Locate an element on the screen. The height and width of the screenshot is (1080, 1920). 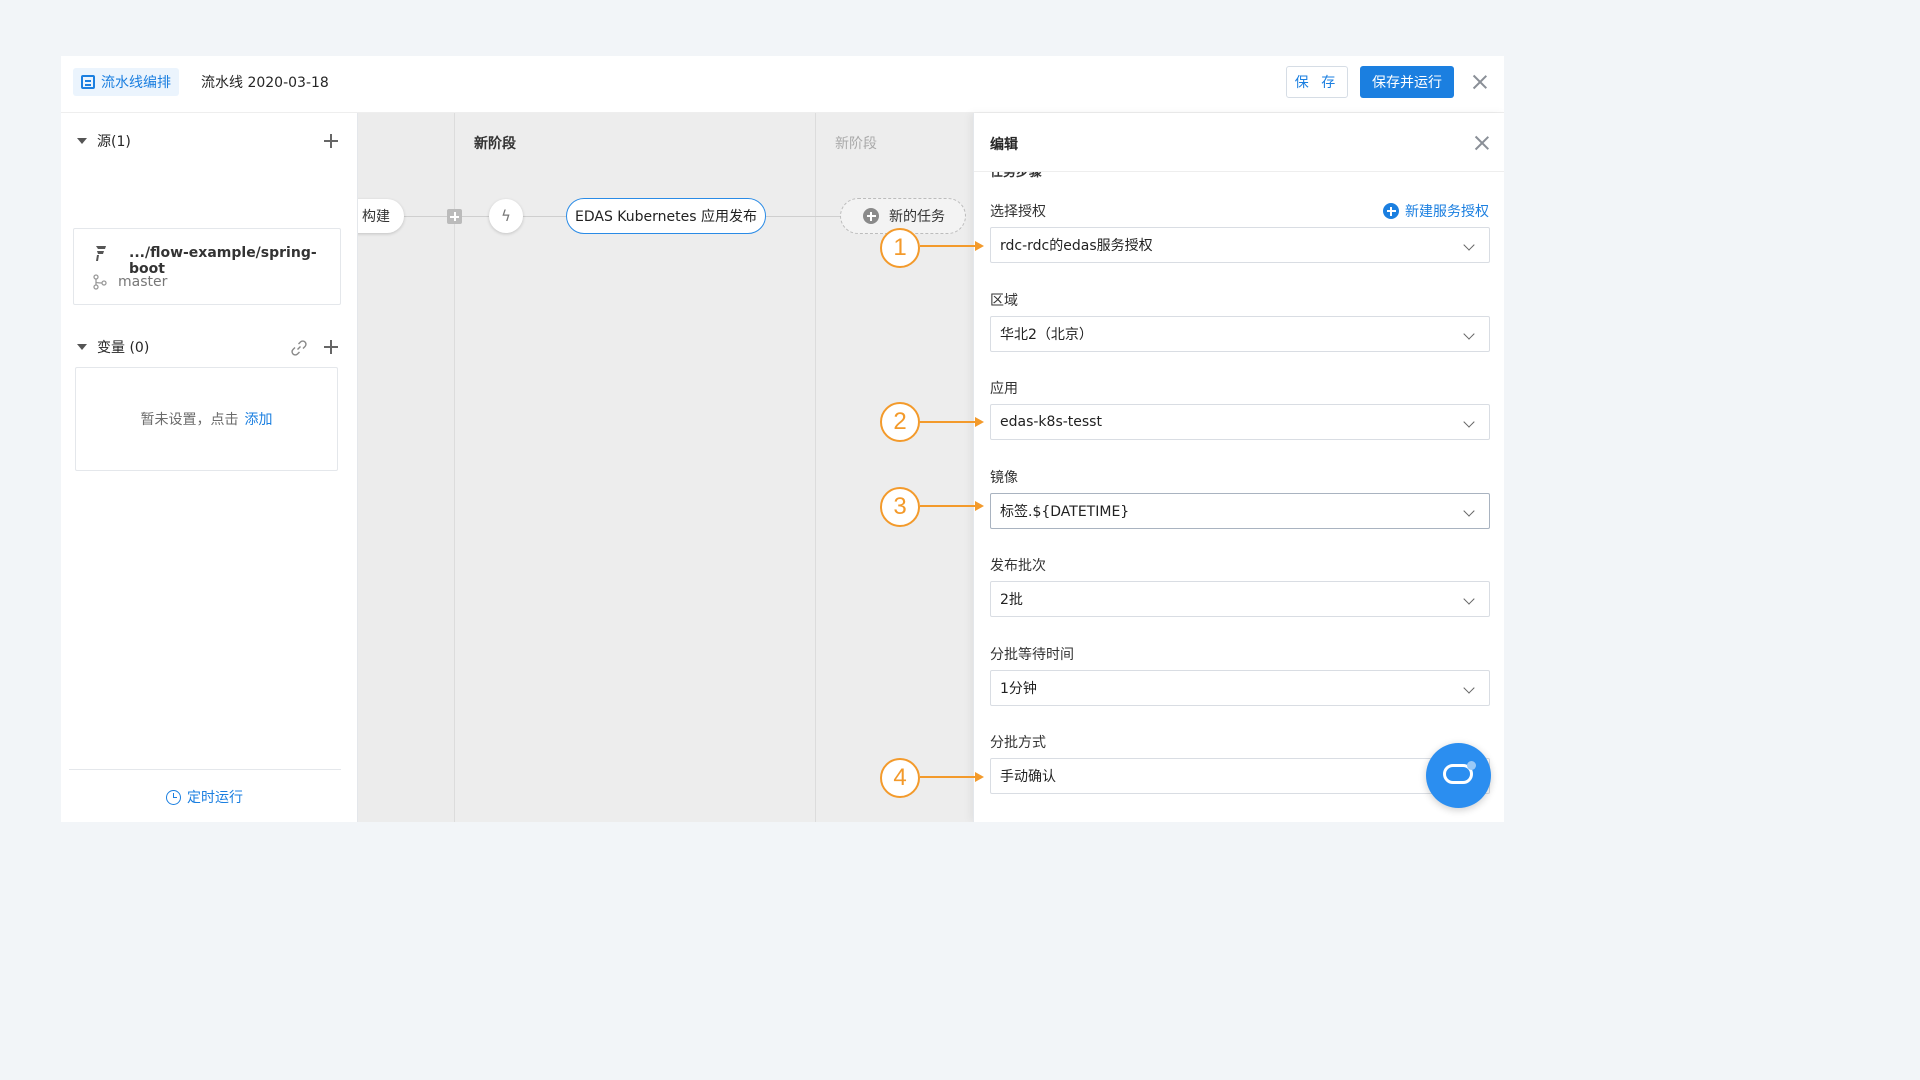
field-label-image: 镜像 is located at coordinates (1004, 478).